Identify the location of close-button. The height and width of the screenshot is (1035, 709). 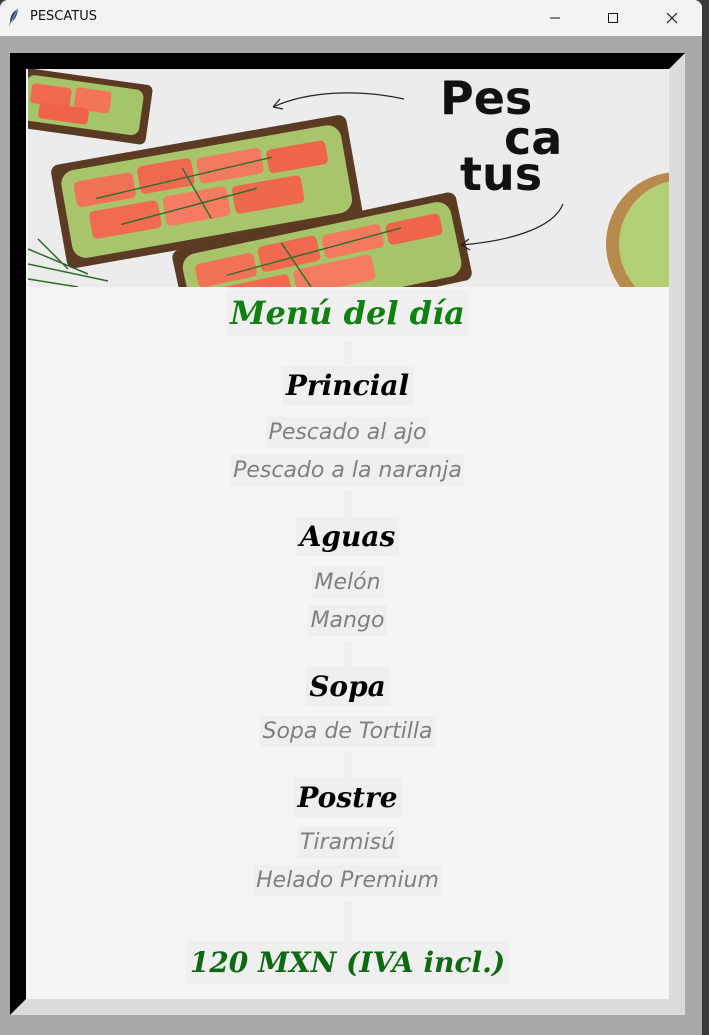
(672, 18).